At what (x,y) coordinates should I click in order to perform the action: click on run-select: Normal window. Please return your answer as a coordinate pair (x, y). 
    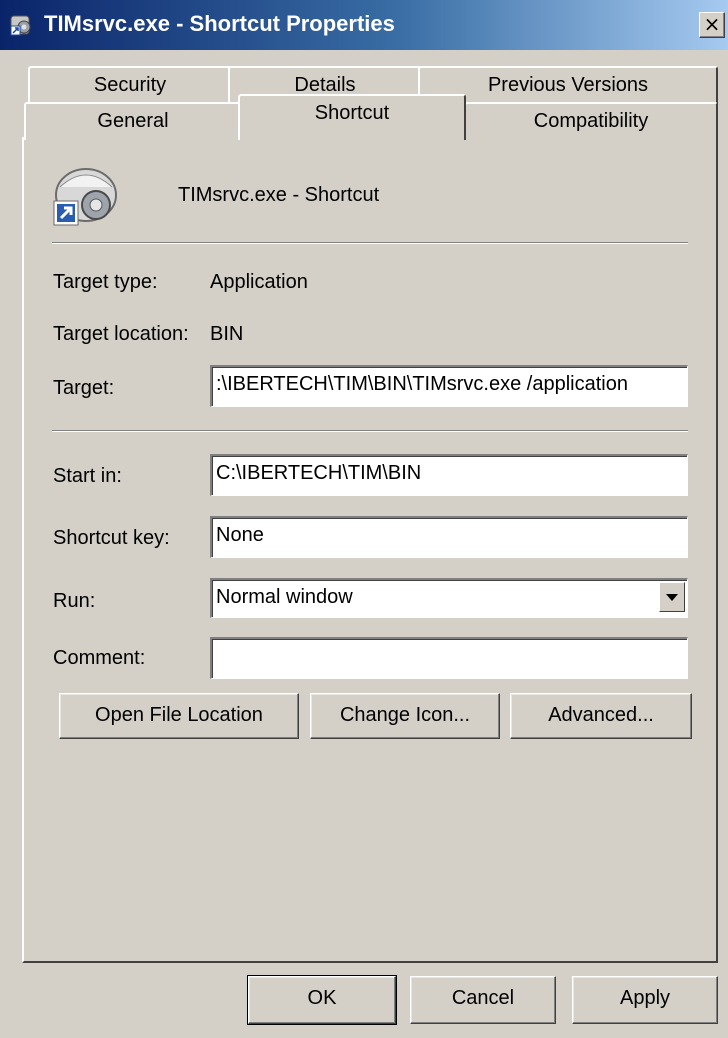
    Looking at the image, I should click on (449, 598).